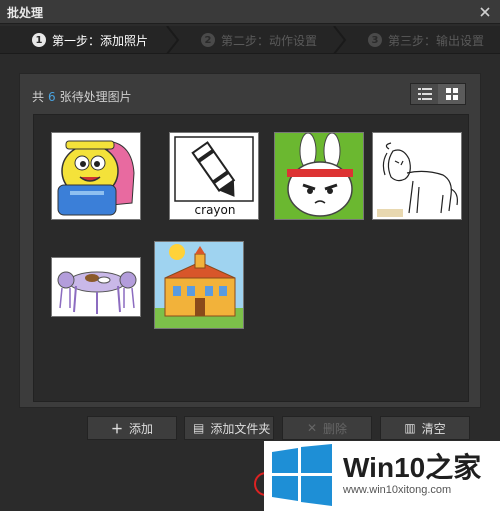  What do you see at coordinates (240, 428) in the screenshot?
I see `add-folder-label: 添加文件夹` at bounding box center [240, 428].